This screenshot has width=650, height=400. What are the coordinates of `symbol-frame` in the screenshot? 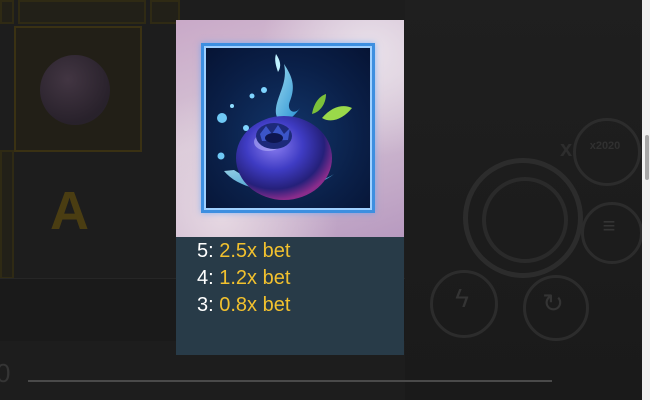 It's located at (288, 128).